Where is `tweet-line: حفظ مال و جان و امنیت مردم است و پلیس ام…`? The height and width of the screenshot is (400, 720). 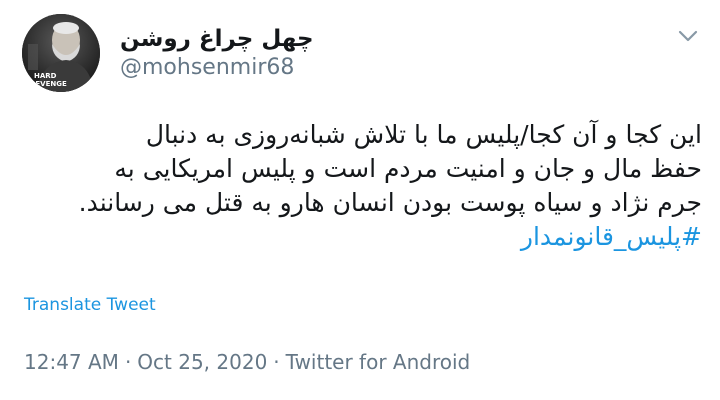 tweet-line: حفظ مال و جان و امنیت مردم است و پلیس ام… is located at coordinates (408, 168).